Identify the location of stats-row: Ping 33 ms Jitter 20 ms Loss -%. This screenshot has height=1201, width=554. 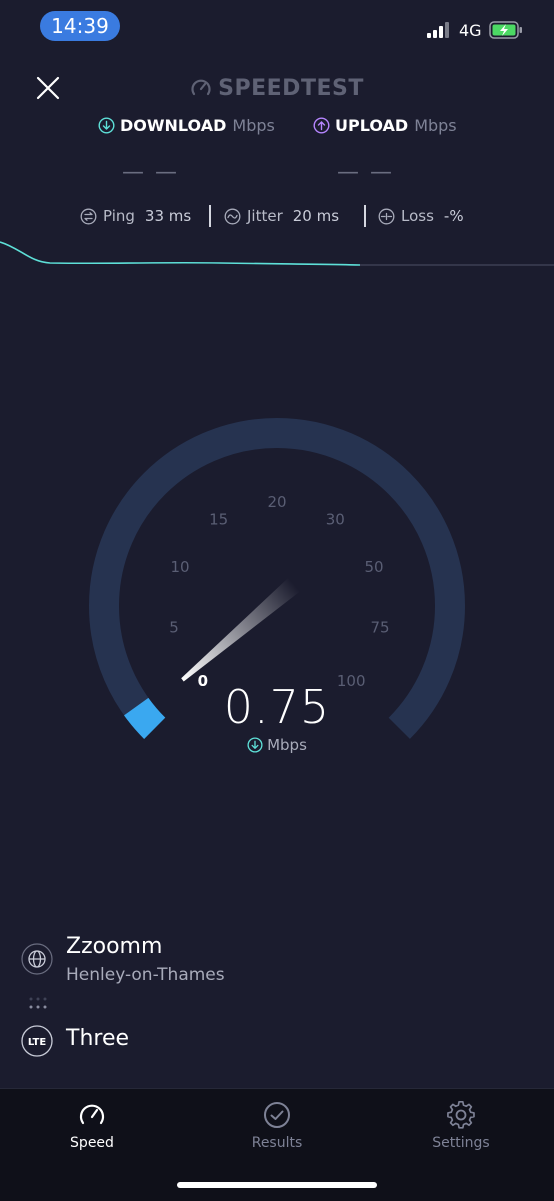
(277, 216).